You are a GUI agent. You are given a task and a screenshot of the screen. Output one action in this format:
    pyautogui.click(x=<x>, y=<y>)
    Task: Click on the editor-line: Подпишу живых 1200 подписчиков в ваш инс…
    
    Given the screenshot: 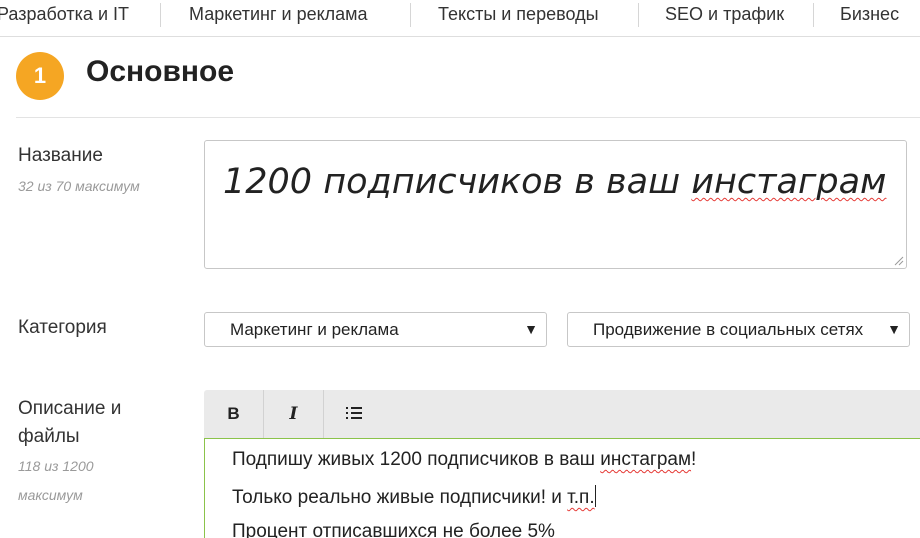 What is the action you would take?
    pyautogui.click(x=464, y=459)
    